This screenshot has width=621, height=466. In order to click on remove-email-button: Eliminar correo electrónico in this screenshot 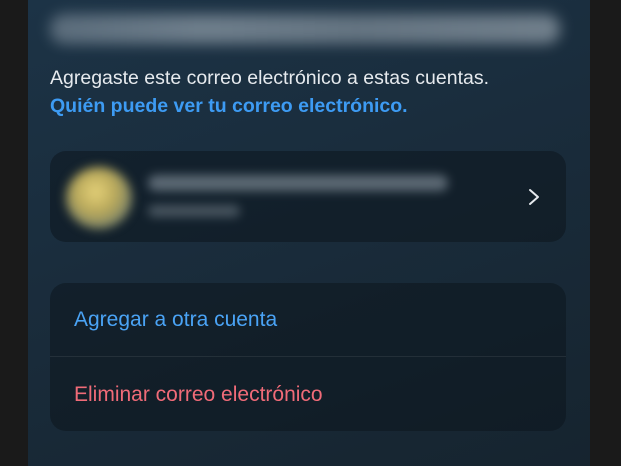, I will do `click(308, 394)`.